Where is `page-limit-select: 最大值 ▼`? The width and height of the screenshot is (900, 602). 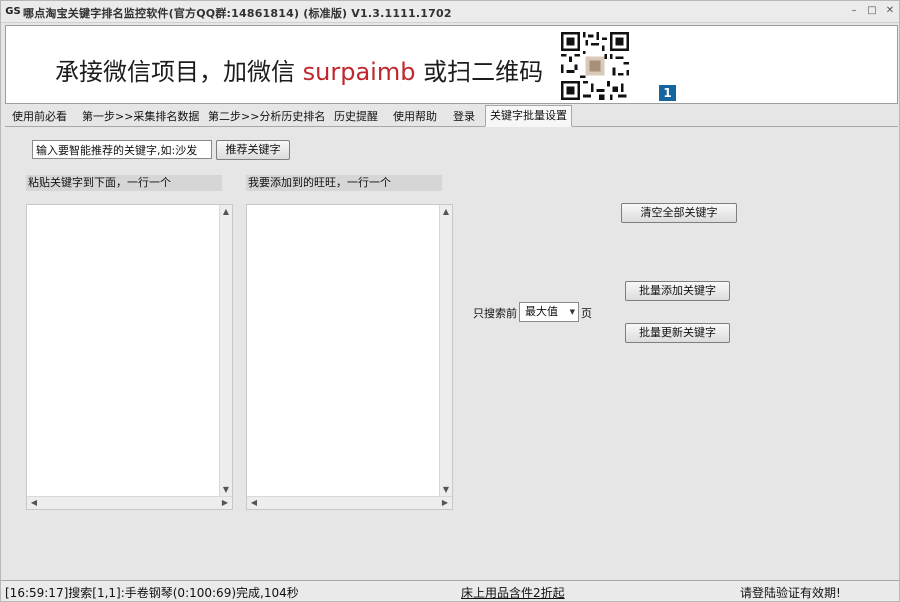
page-limit-select: 最大值 ▼ is located at coordinates (549, 312).